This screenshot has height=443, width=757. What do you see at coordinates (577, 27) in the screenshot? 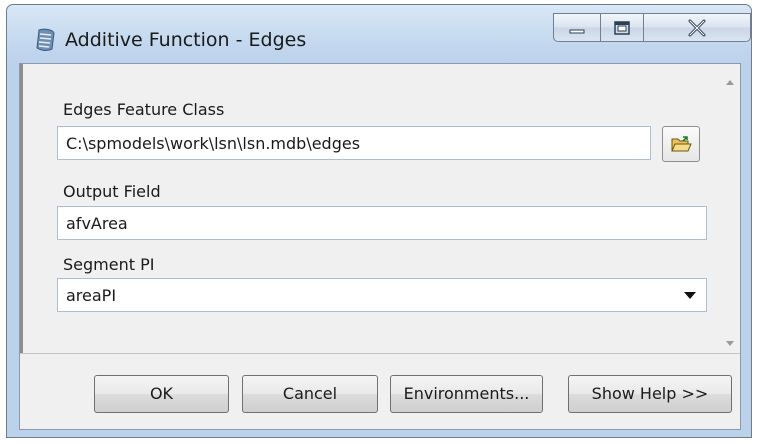
I see `minimize-button` at bounding box center [577, 27].